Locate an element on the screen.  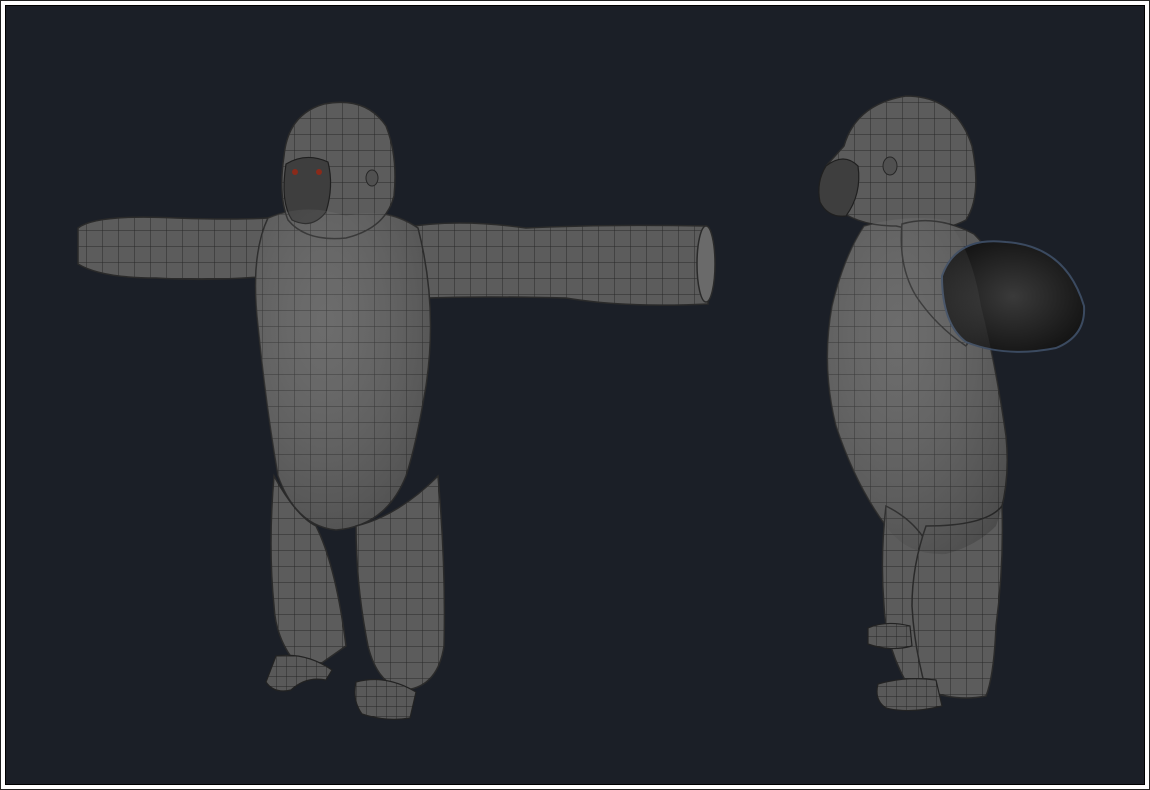
right-eye is located at coordinates (319, 172).